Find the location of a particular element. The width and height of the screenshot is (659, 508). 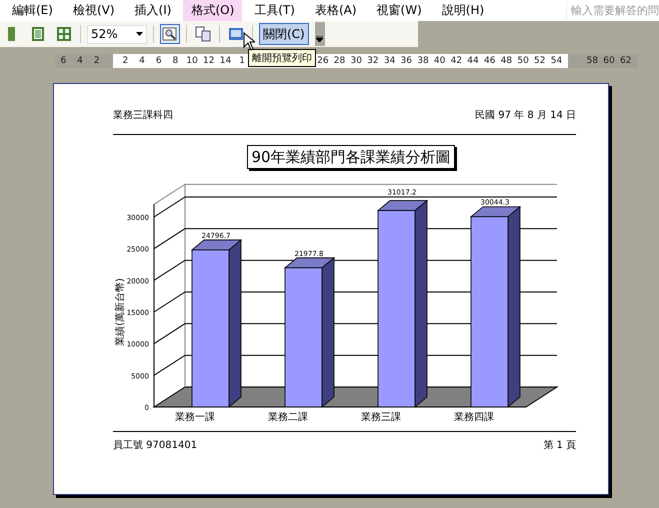

menu-item: 視窗(W) is located at coordinates (399, 10).